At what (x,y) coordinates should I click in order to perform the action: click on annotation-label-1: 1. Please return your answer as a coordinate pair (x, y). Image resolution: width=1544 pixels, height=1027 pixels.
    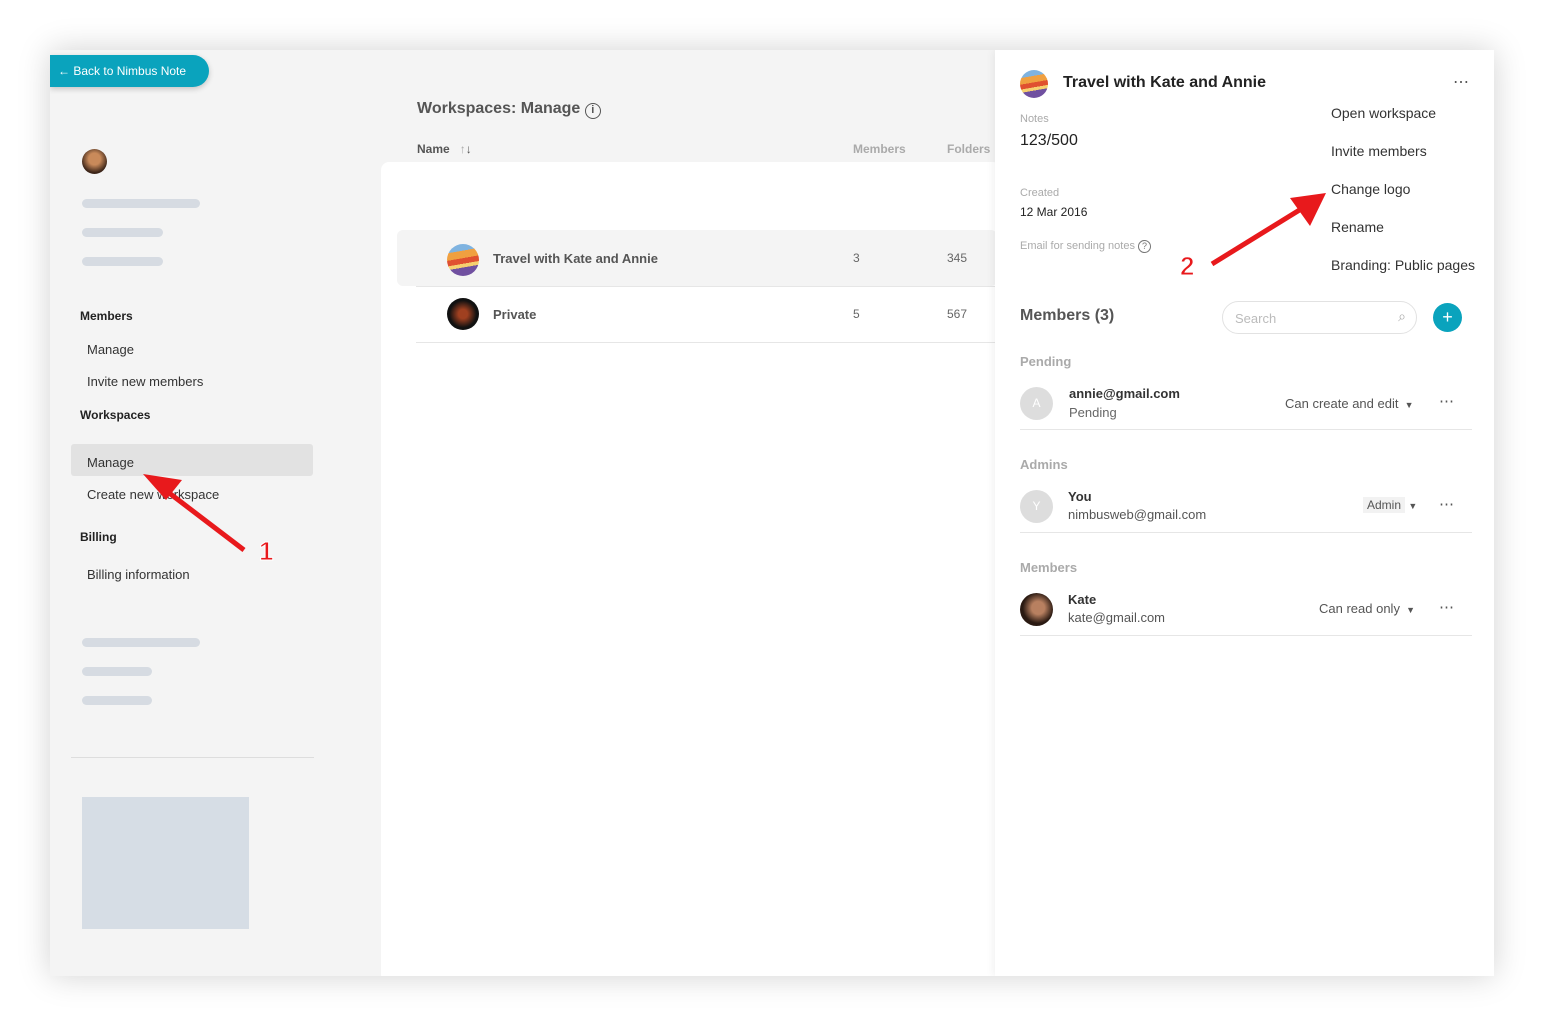
    Looking at the image, I should click on (266, 551).